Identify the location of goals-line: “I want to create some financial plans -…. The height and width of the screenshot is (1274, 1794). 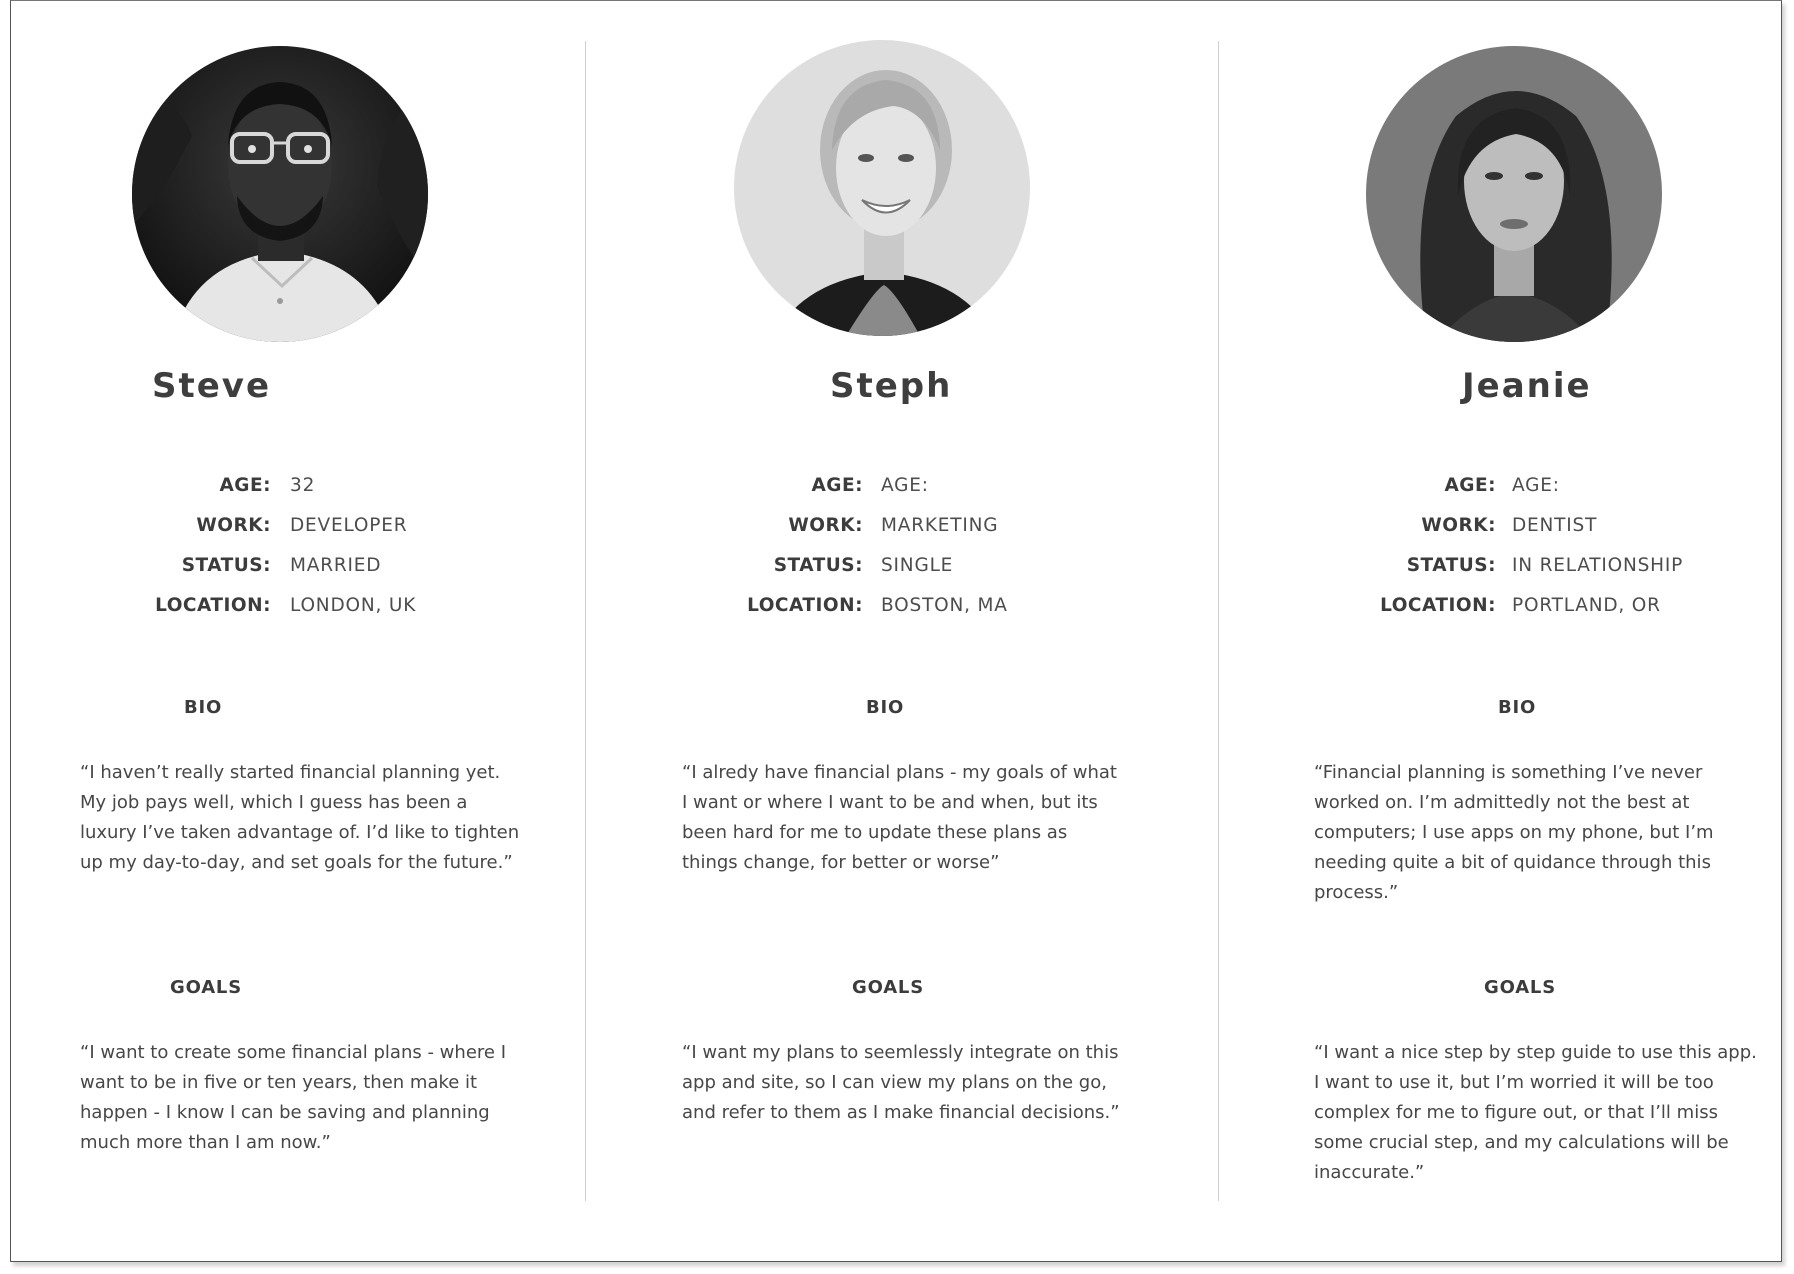
(293, 1052).